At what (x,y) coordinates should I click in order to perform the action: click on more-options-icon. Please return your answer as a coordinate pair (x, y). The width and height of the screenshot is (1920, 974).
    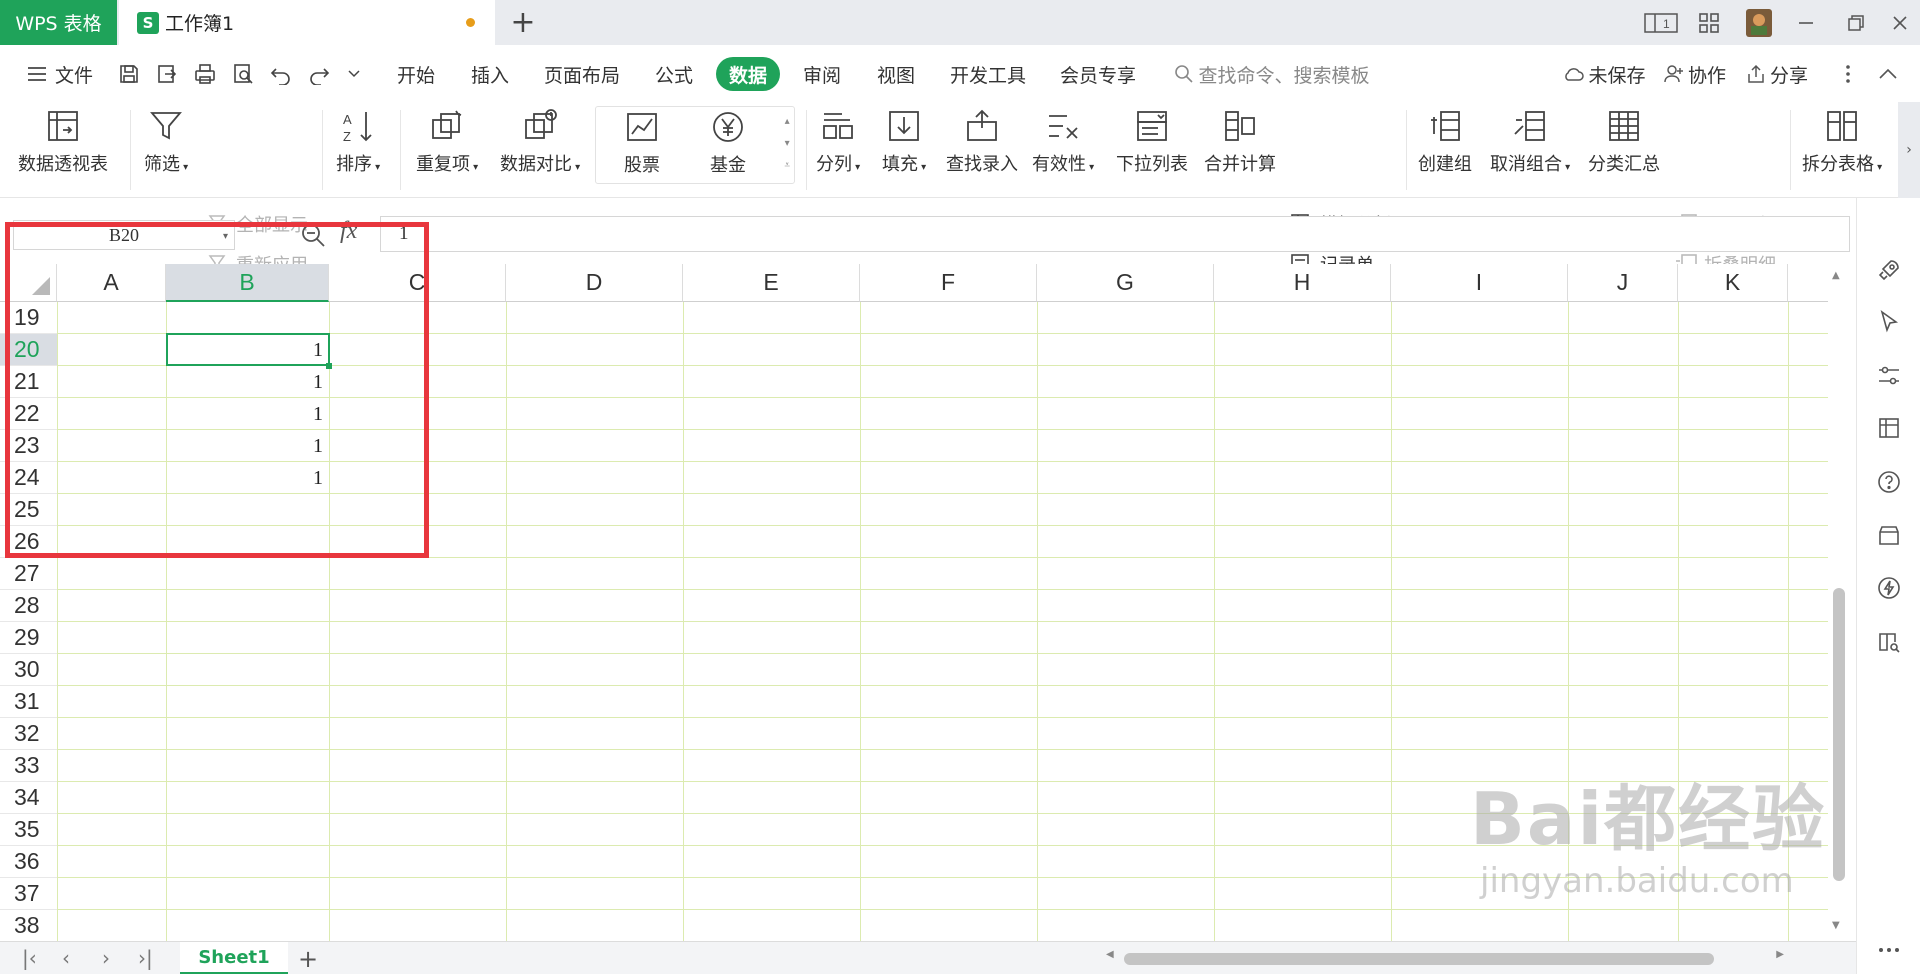
    Looking at the image, I should click on (1889, 950).